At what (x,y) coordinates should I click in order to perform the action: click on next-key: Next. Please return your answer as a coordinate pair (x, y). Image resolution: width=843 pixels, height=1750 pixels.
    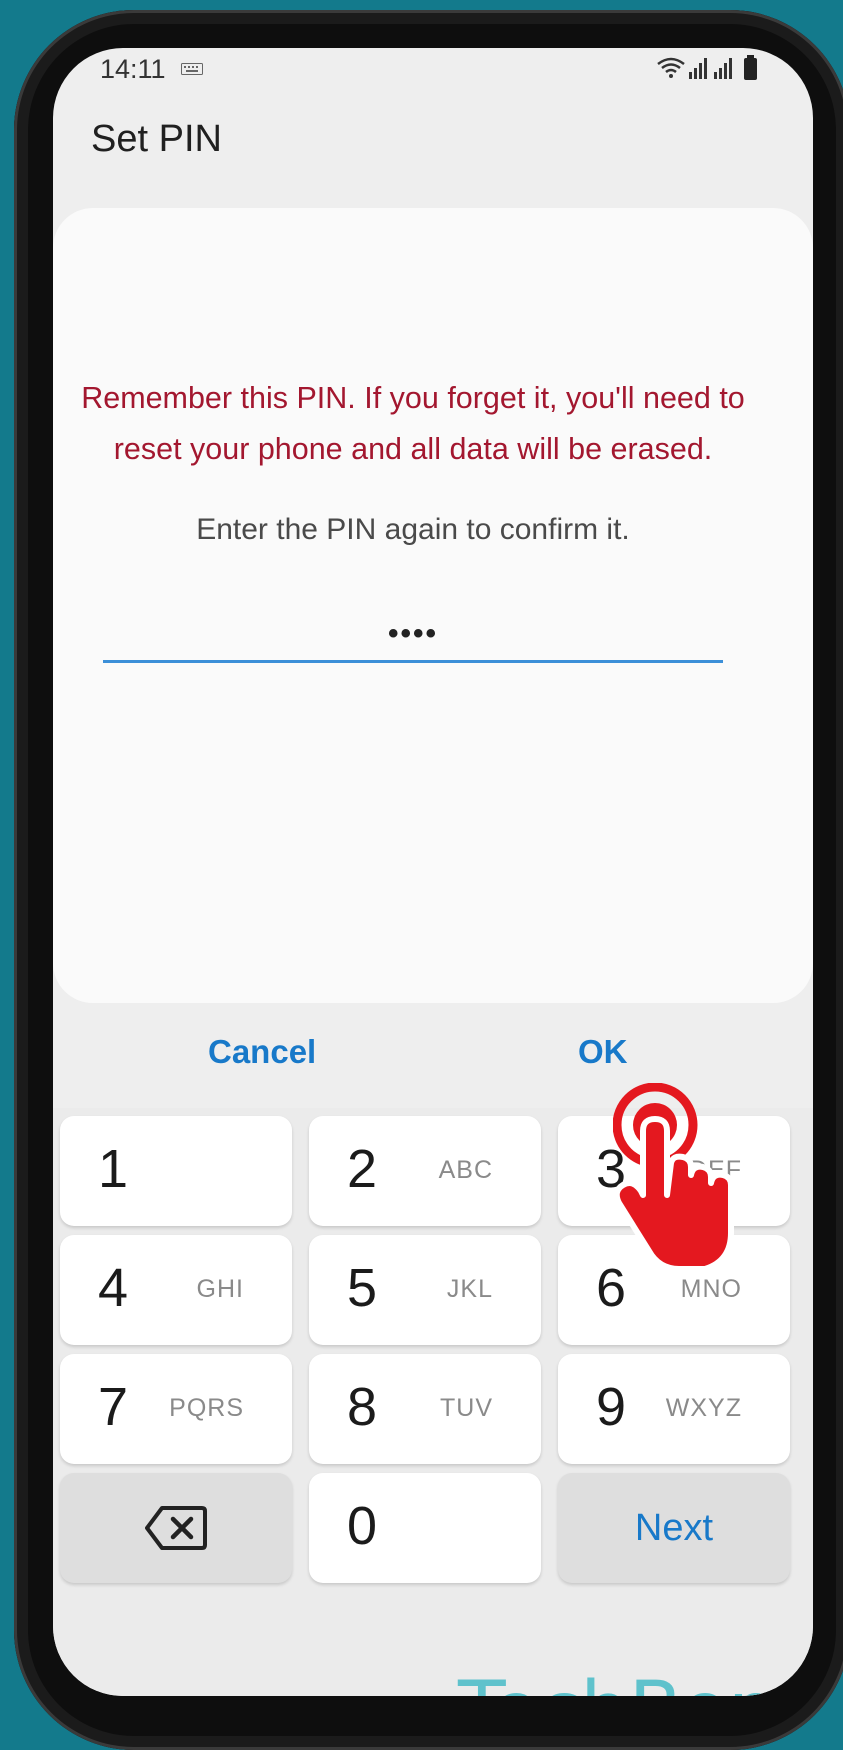
    Looking at the image, I should click on (674, 1528).